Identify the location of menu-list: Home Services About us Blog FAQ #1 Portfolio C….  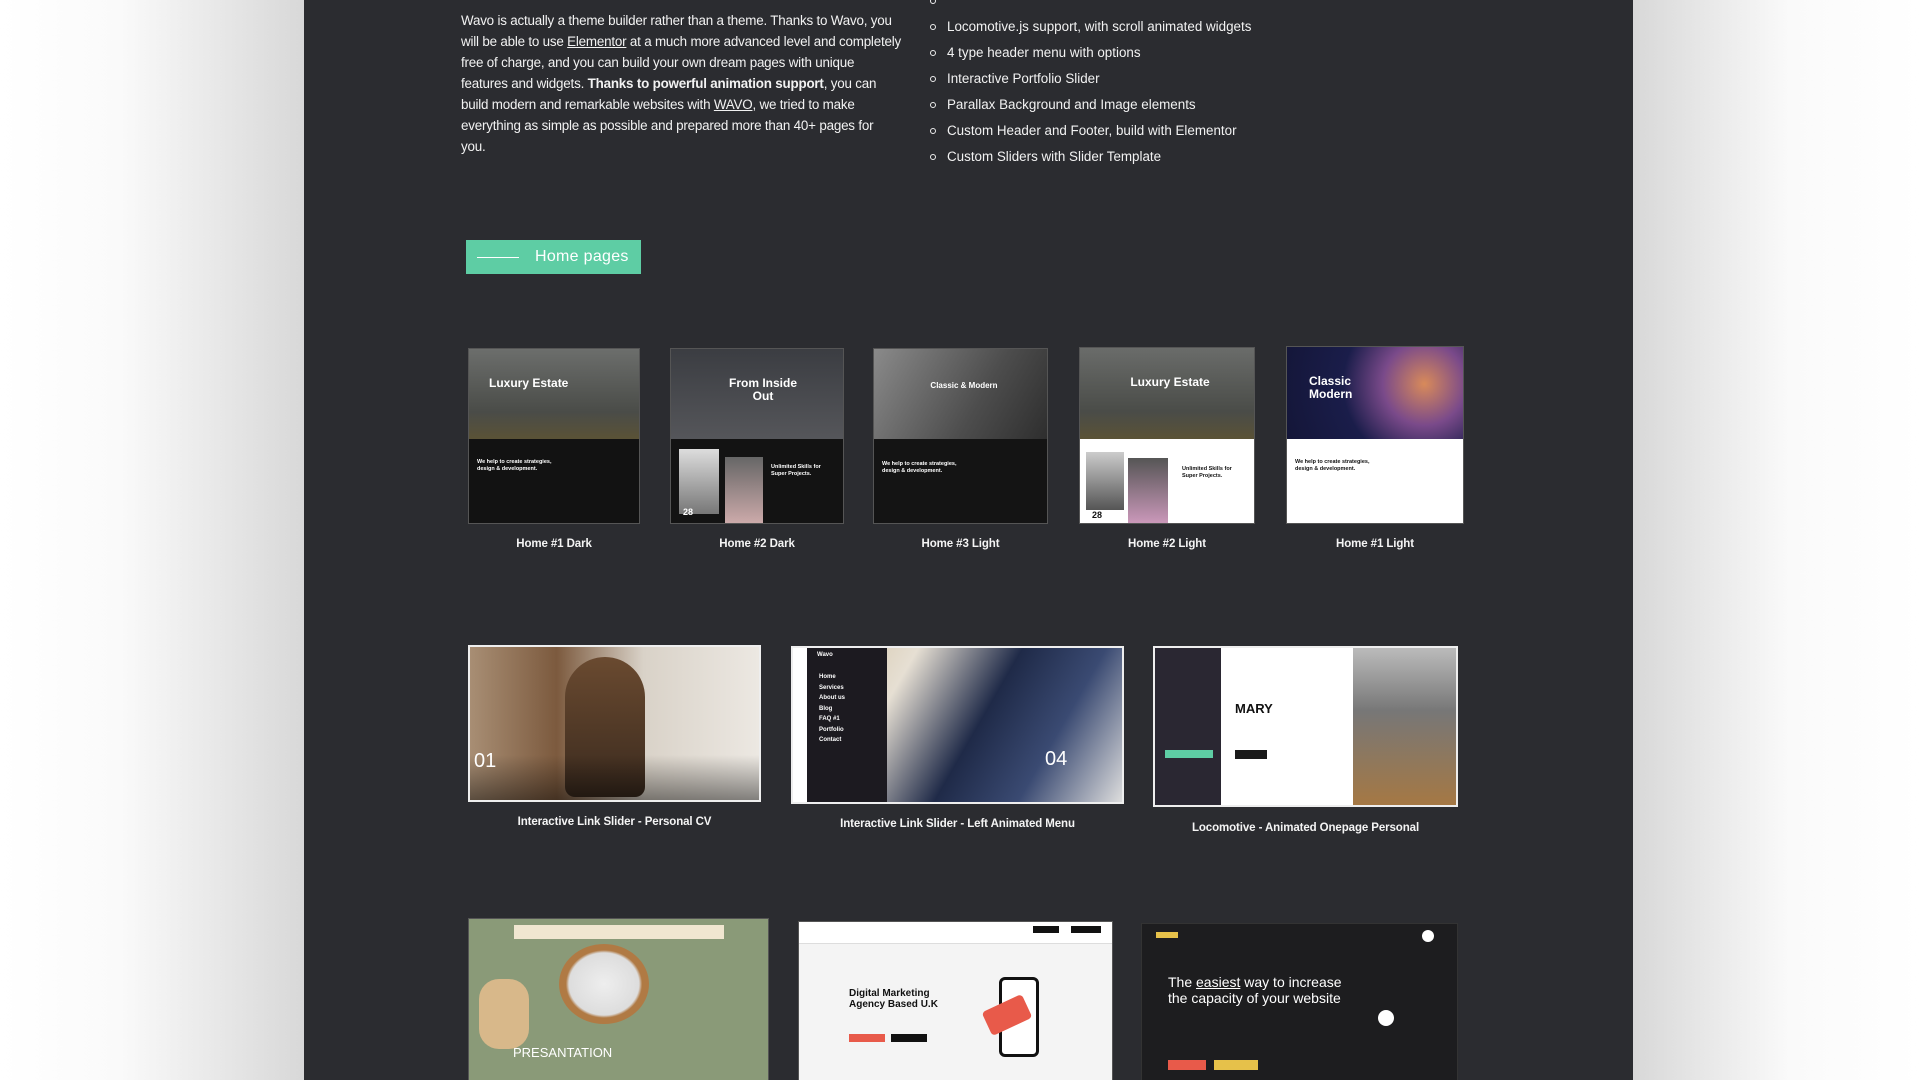
(832, 708).